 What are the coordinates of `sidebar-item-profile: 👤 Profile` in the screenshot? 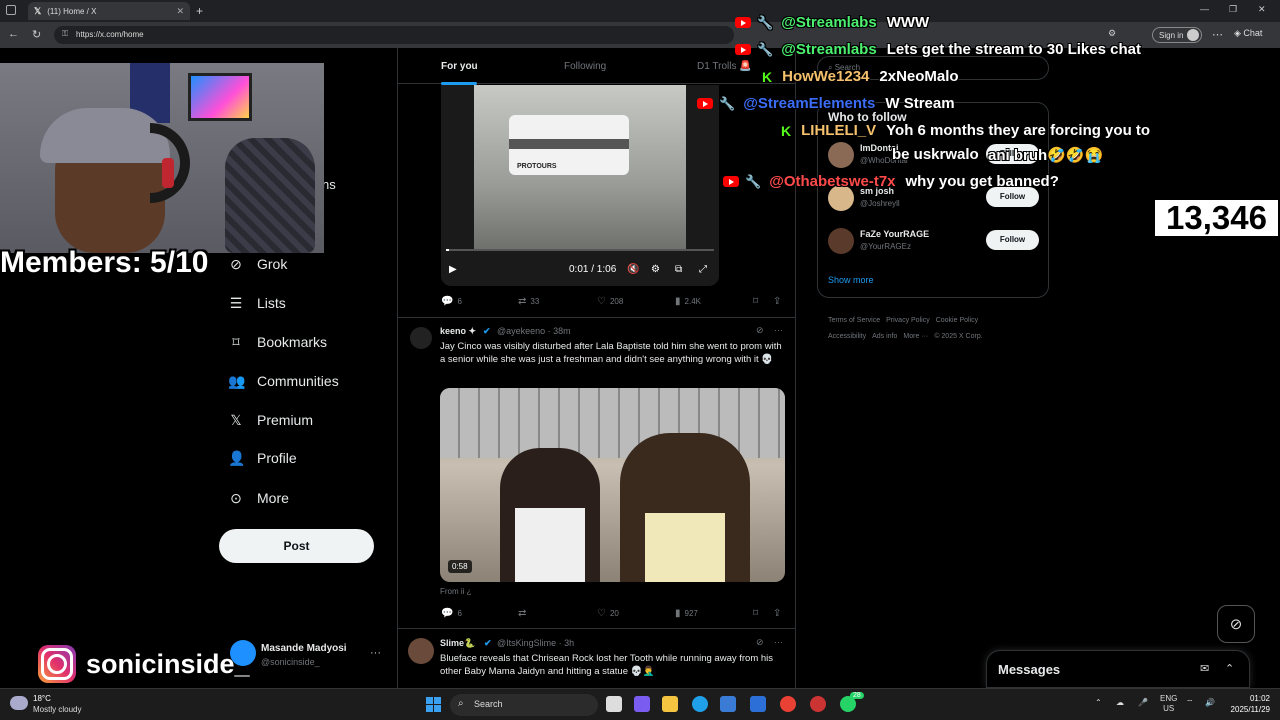 It's located at (262, 458).